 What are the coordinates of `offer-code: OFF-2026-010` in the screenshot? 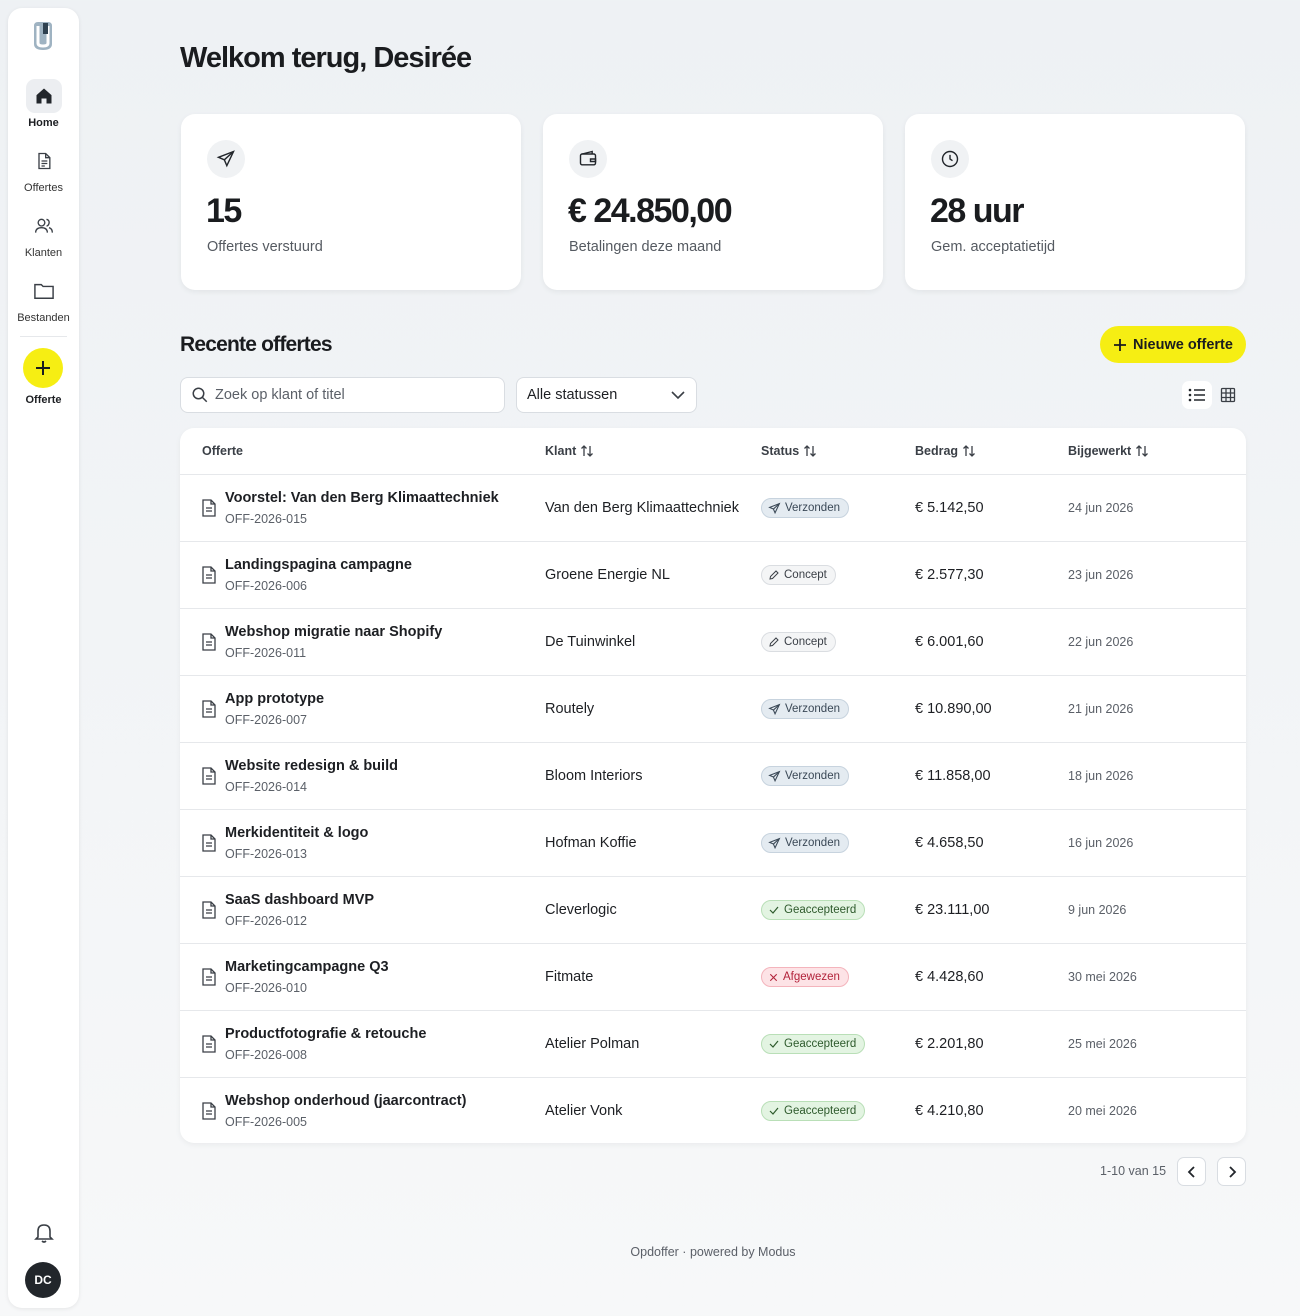 It's located at (266, 988).